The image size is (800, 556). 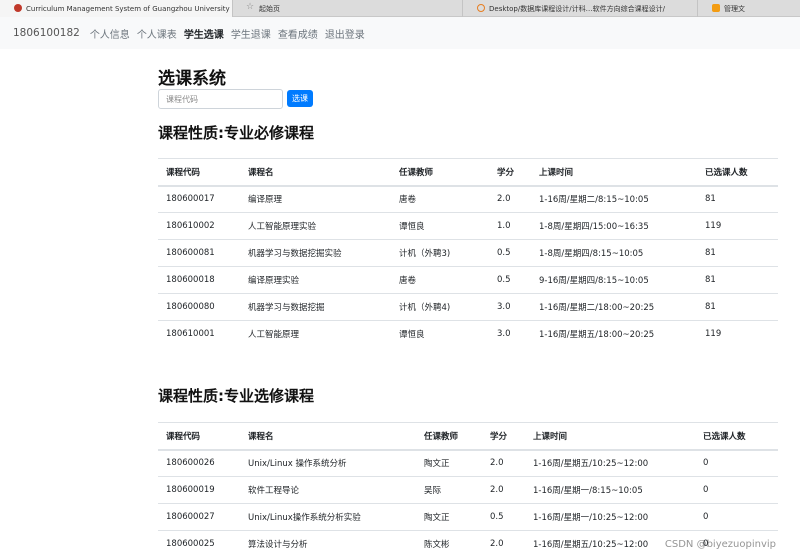 I want to click on teacher: 计机（外聘4), so click(x=440, y=307).